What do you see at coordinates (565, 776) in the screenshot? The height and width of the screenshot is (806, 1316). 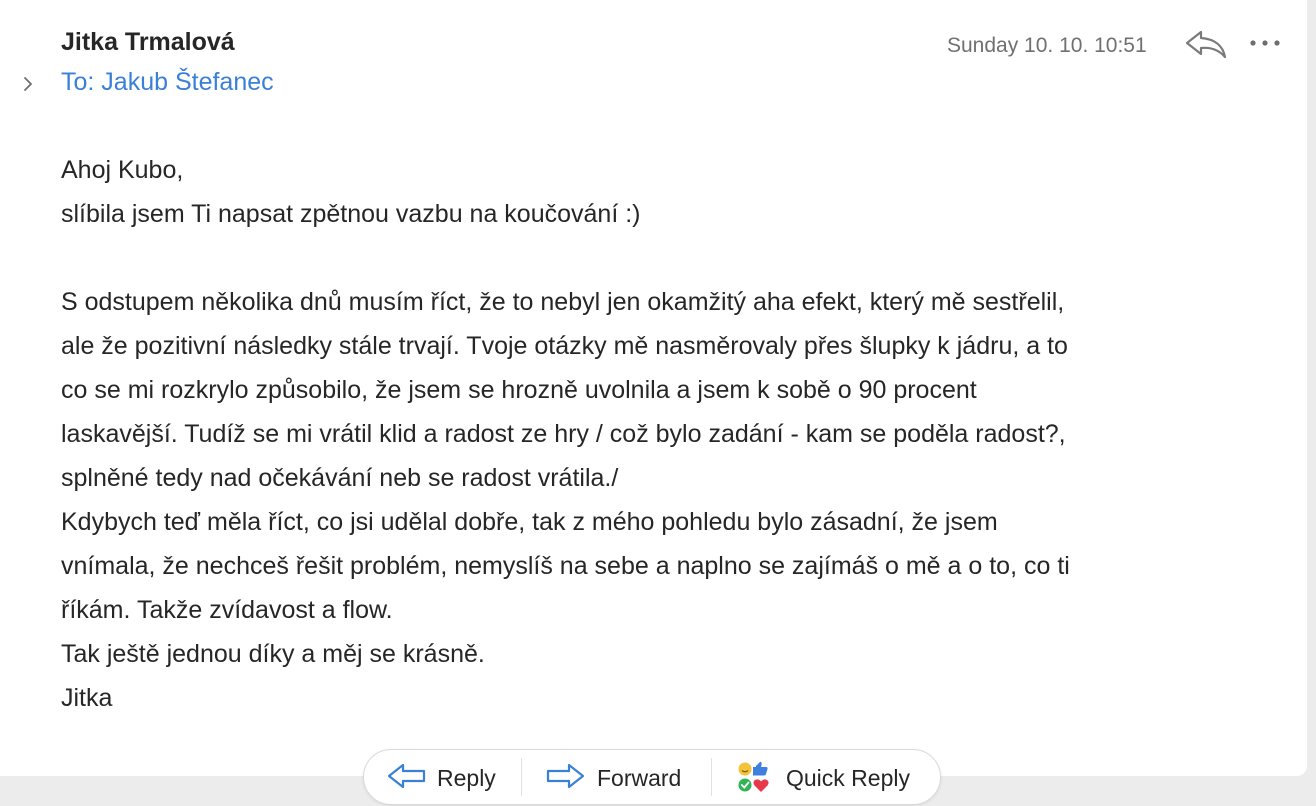 I see `forward-arrow-icon` at bounding box center [565, 776].